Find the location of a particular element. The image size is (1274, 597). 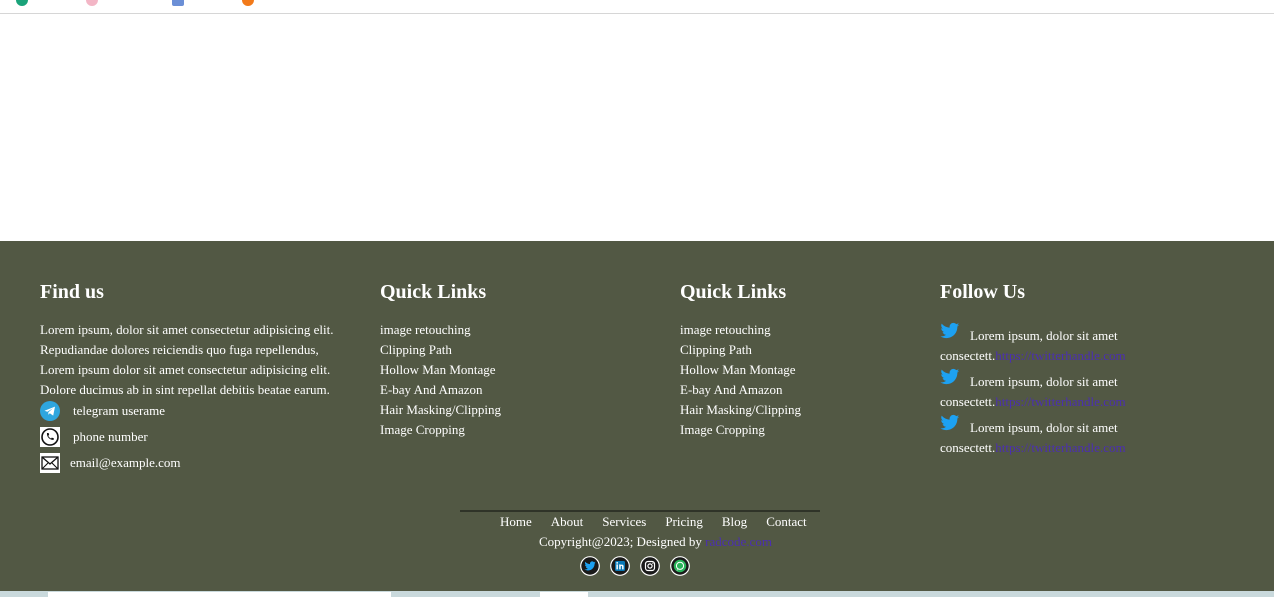

copyright-text: Copyright@2023; Designed by is located at coordinates (620, 541).